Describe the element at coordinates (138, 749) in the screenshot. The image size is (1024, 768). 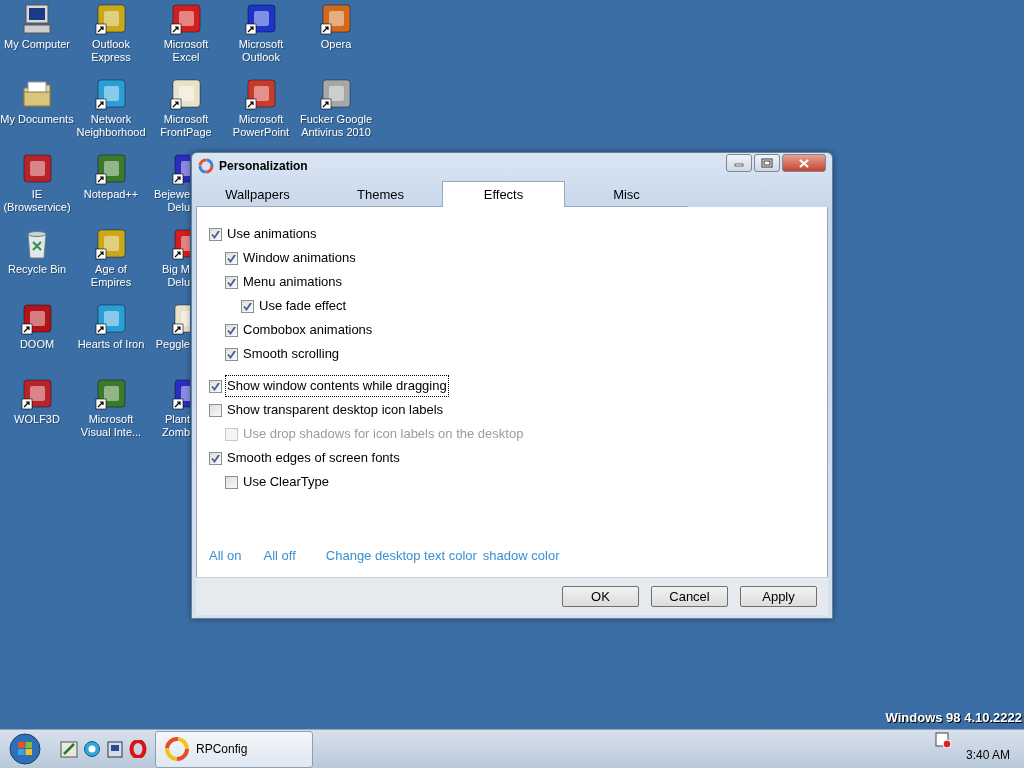
I see `ring-icon` at that location.